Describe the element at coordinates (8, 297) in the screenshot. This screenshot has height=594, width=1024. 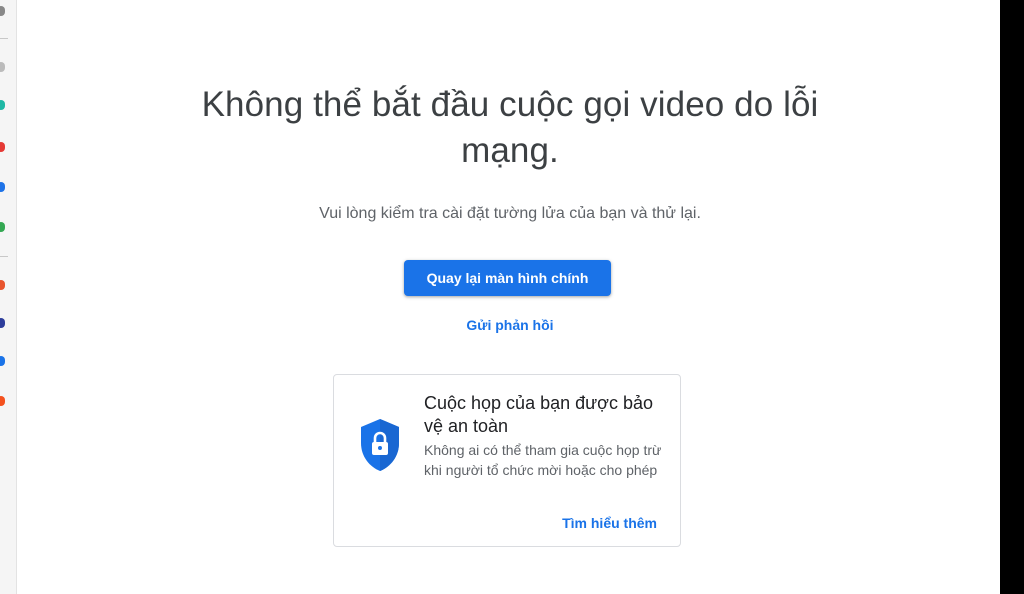
I see `browser-side-strip` at that location.